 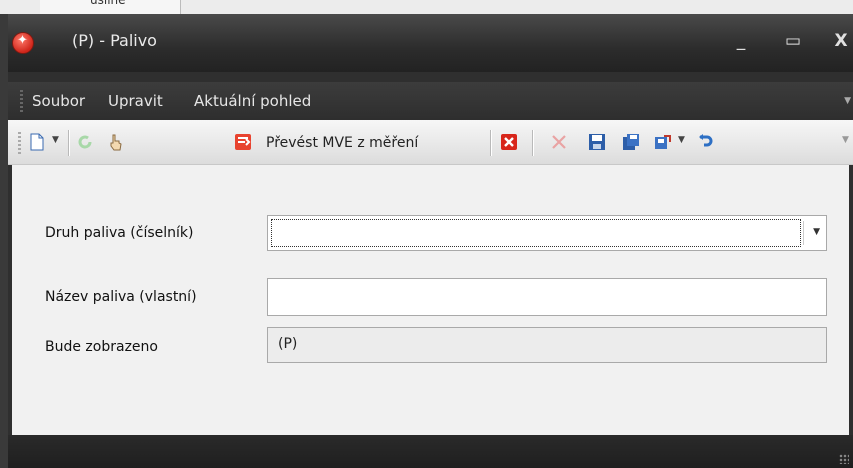 What do you see at coordinates (23, 43) in the screenshot?
I see `app-icon` at bounding box center [23, 43].